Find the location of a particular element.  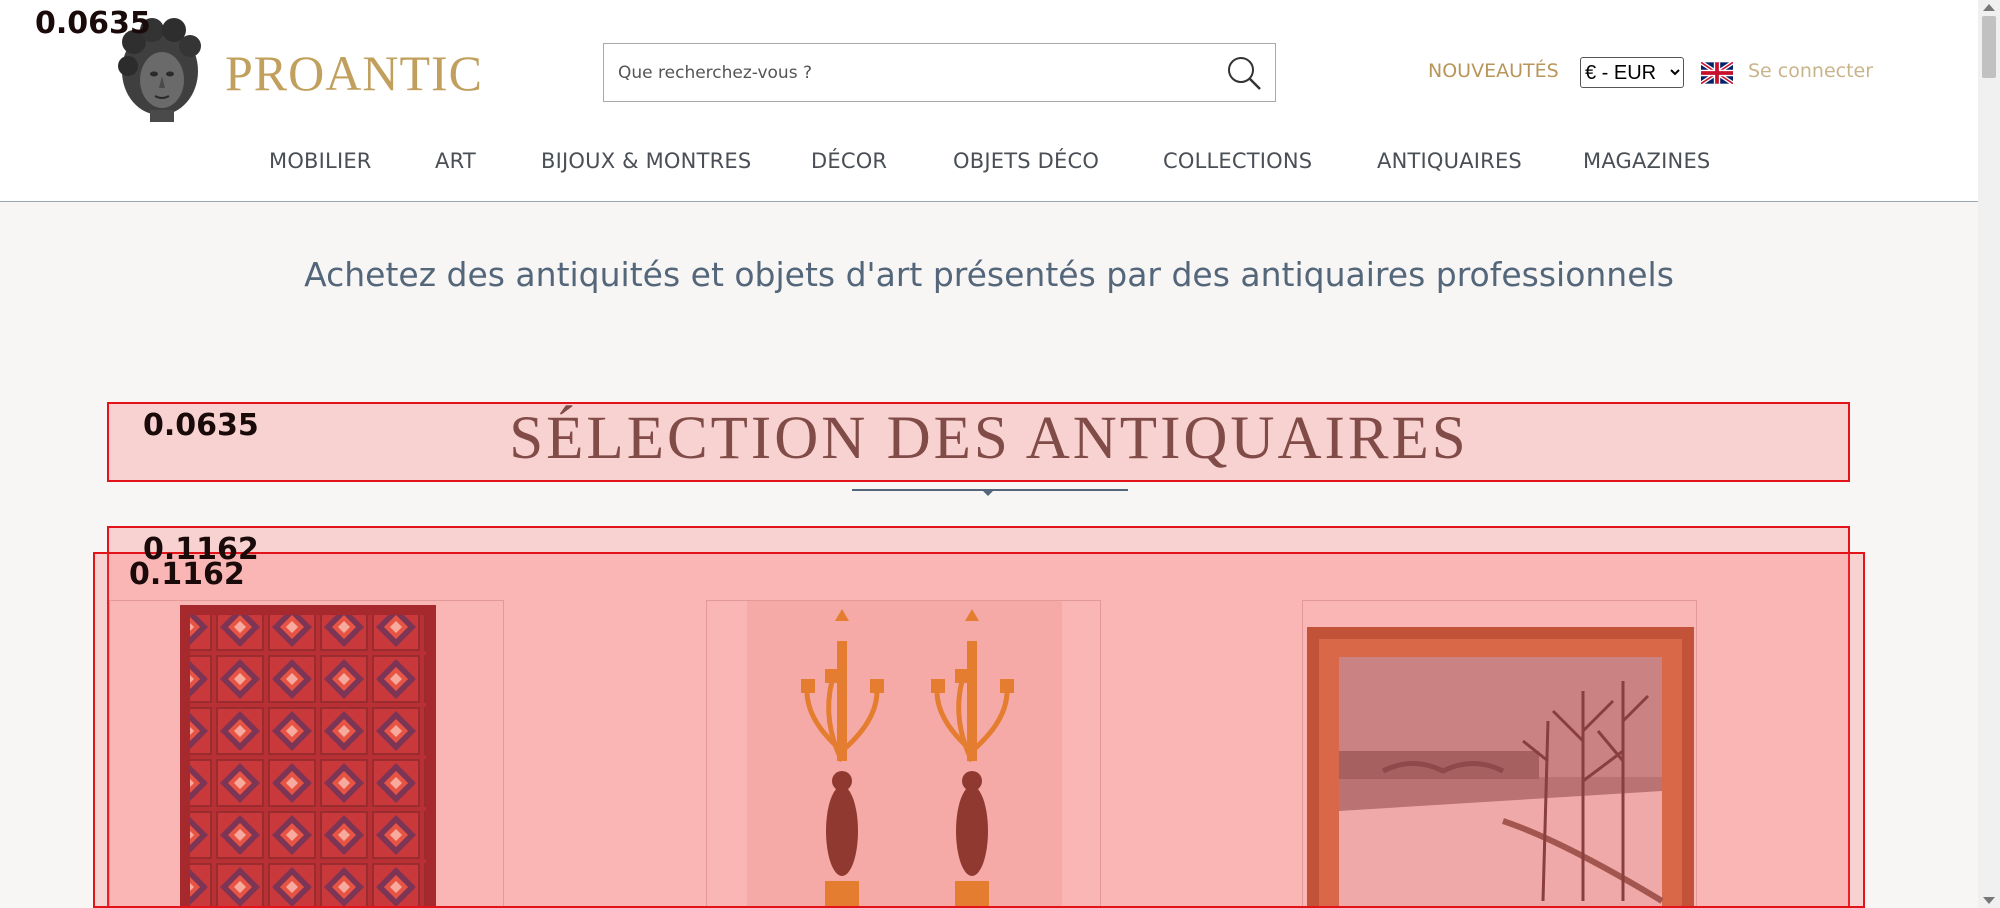

nav-item-collections: COLLECTIONS is located at coordinates (1237, 161).